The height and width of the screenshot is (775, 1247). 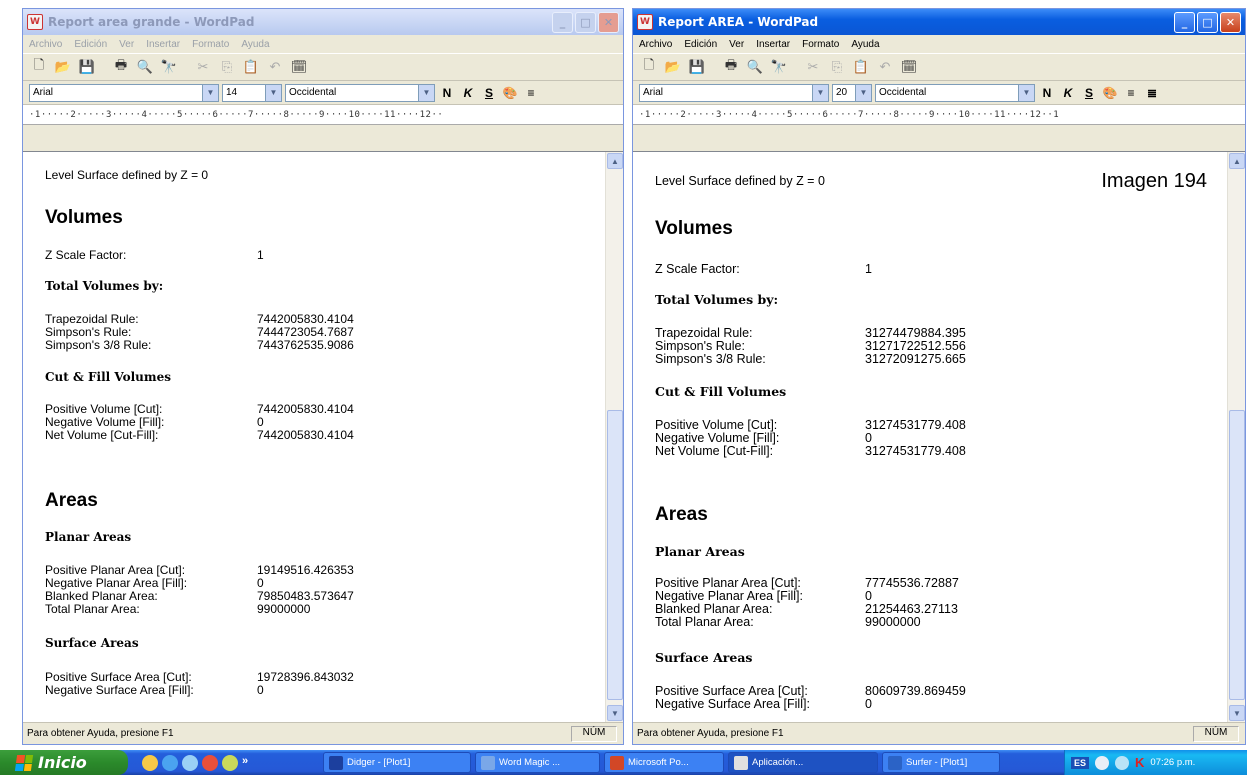 What do you see at coordinates (941, 762) in the screenshot?
I see `task-surfer: Surfer - [Plot1]` at bounding box center [941, 762].